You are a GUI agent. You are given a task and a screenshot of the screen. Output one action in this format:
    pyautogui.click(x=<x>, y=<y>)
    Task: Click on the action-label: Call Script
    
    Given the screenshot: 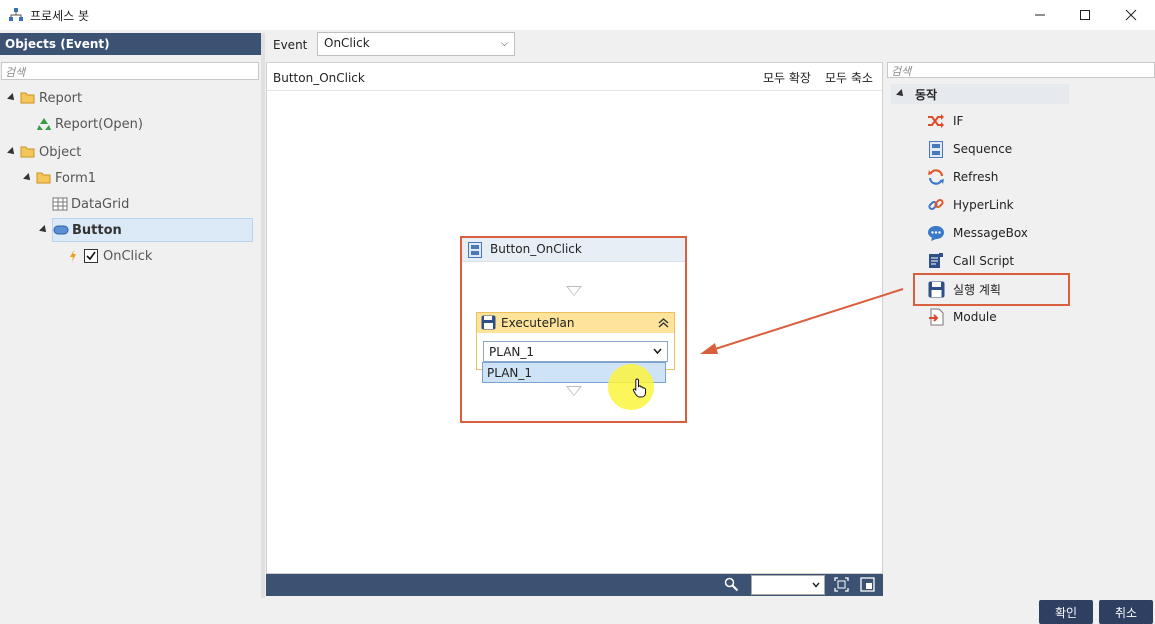 What is the action you would take?
    pyautogui.click(x=984, y=261)
    